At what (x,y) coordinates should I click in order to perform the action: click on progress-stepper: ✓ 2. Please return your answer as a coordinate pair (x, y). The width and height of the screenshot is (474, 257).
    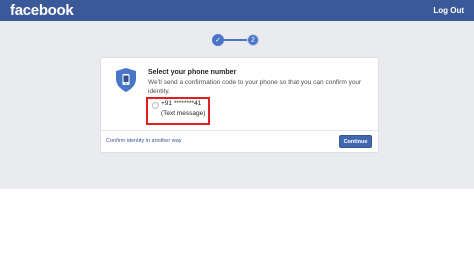
    Looking at the image, I should click on (235, 40).